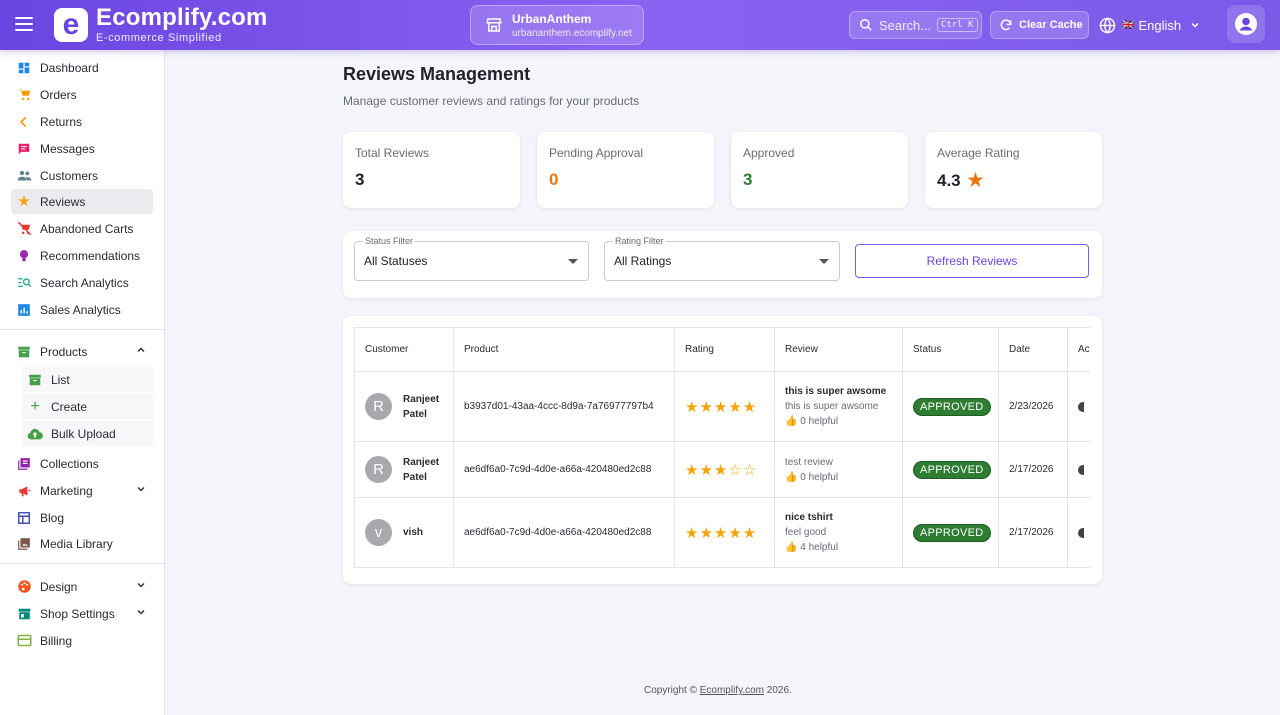  What do you see at coordinates (957, 25) in the screenshot?
I see `search-shortcut: Ctrl K` at bounding box center [957, 25].